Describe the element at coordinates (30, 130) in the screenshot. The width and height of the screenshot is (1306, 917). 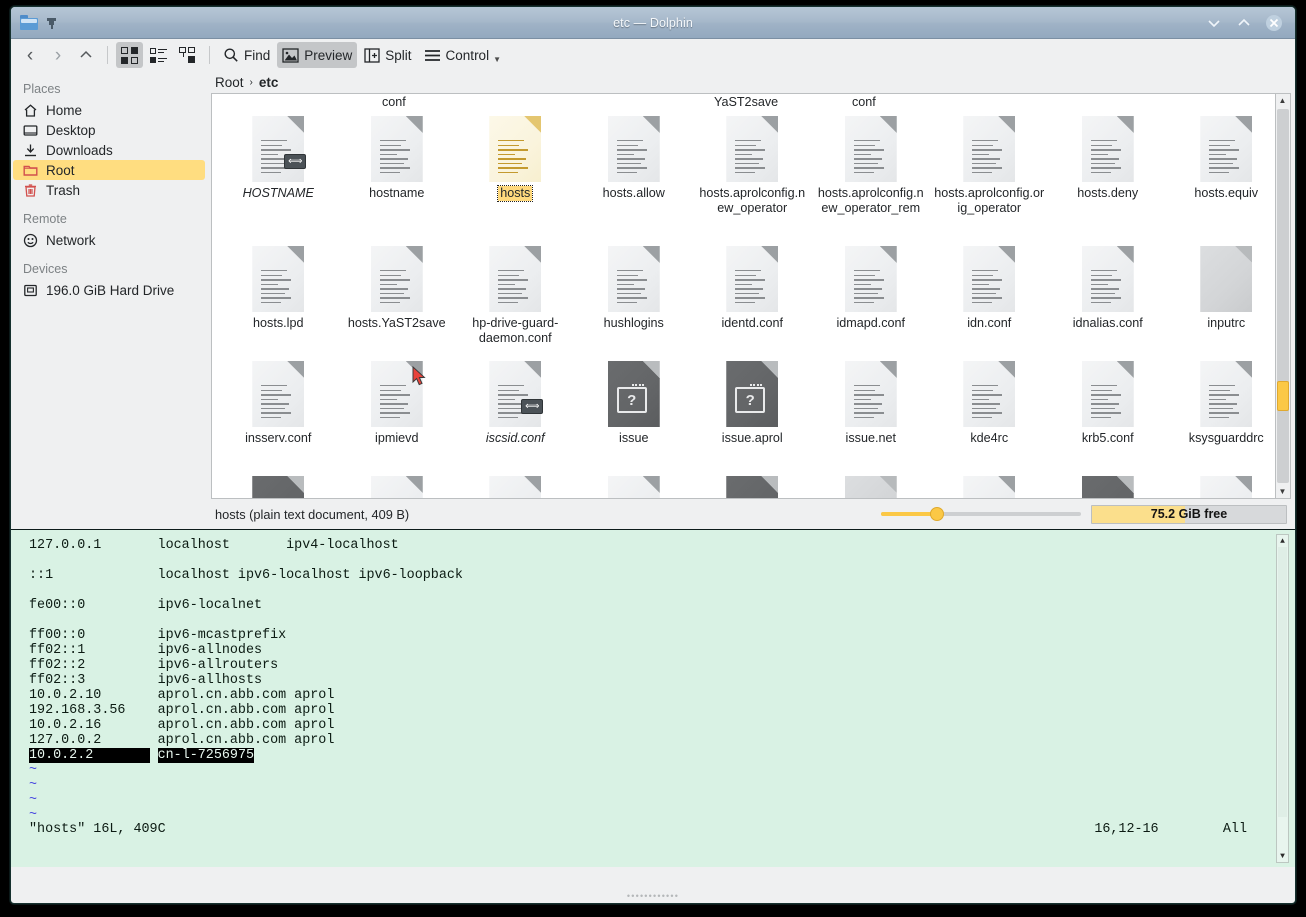
I see `desktop-icon` at that location.